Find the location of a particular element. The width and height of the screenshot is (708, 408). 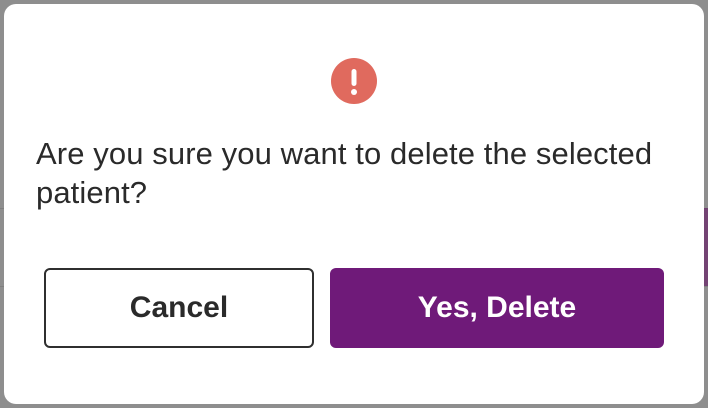

cancel-button-label: Cancel is located at coordinates (179, 307).